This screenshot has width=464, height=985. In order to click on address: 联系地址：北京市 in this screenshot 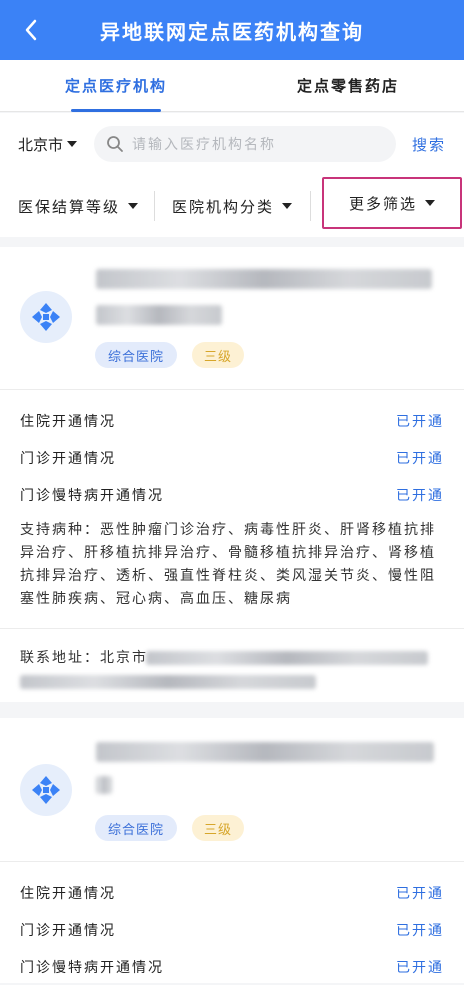, I will do `click(232, 659)`.